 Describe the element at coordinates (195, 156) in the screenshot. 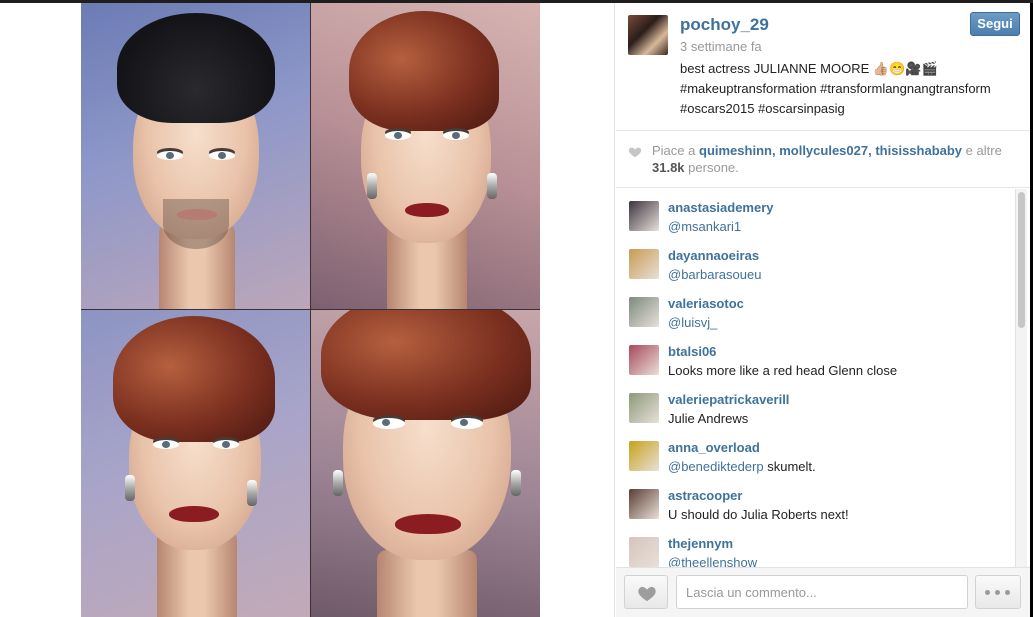

I see `photo-panel-original` at that location.